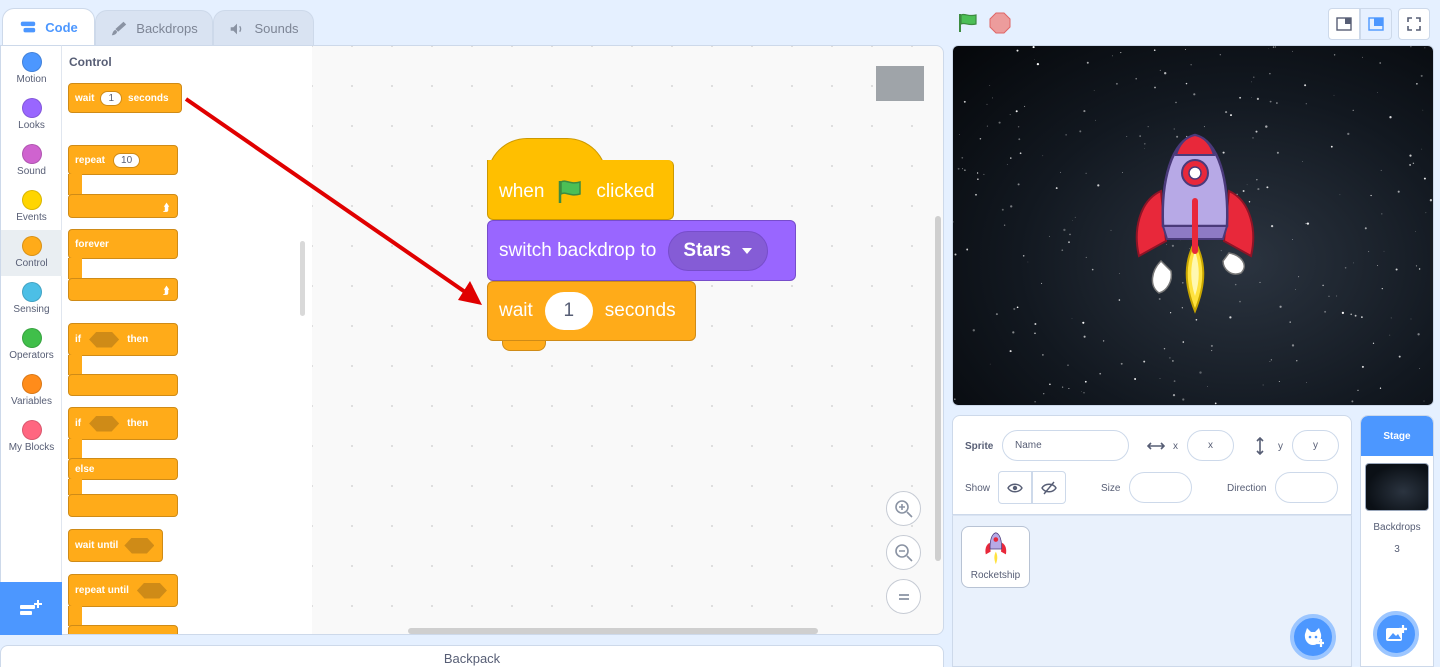 This screenshot has width=1440, height=667. I want to click on category-operators: Operators, so click(31, 345).